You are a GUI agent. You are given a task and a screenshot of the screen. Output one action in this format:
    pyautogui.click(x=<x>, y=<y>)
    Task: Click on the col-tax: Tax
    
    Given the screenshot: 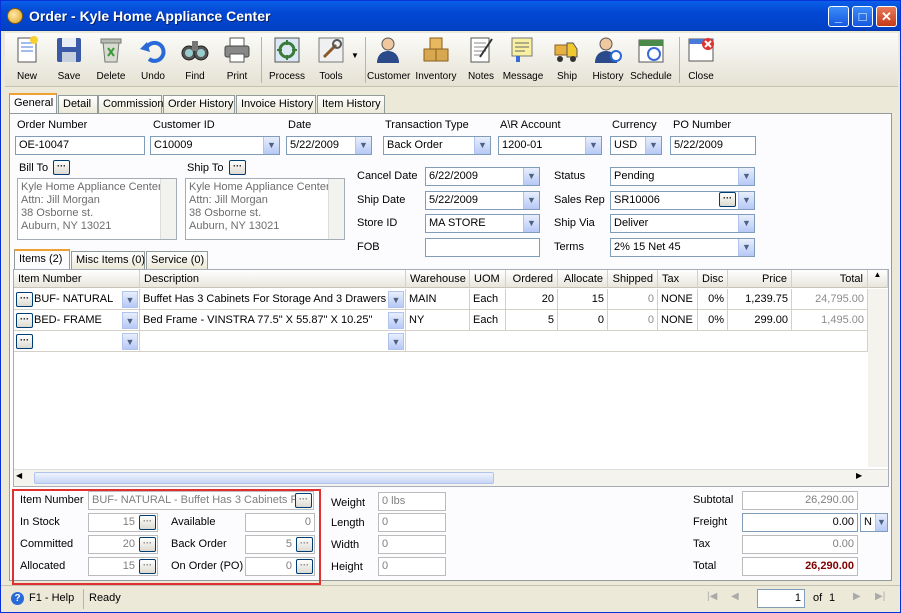 What is the action you would take?
    pyautogui.click(x=678, y=279)
    